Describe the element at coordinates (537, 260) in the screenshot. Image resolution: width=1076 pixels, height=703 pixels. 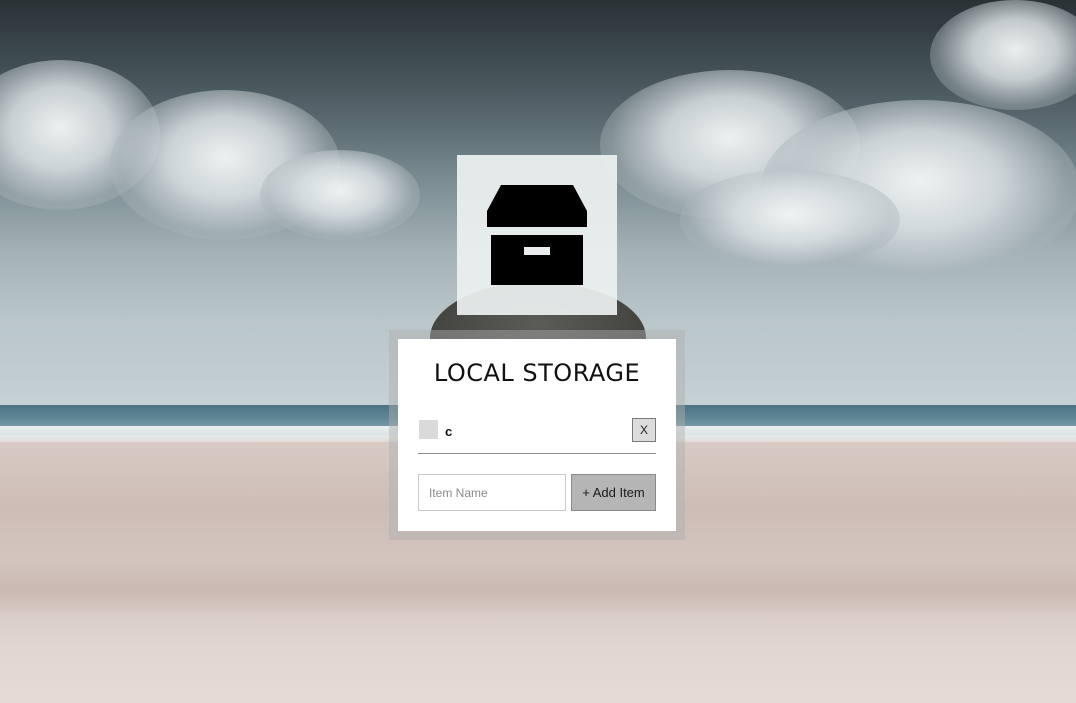
I see `archive-box-body` at that location.